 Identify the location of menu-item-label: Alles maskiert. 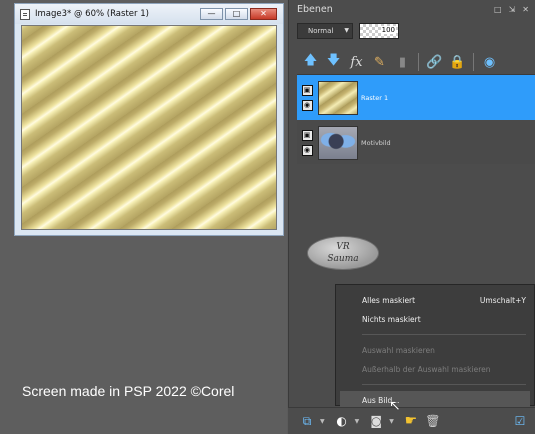
(389, 300).